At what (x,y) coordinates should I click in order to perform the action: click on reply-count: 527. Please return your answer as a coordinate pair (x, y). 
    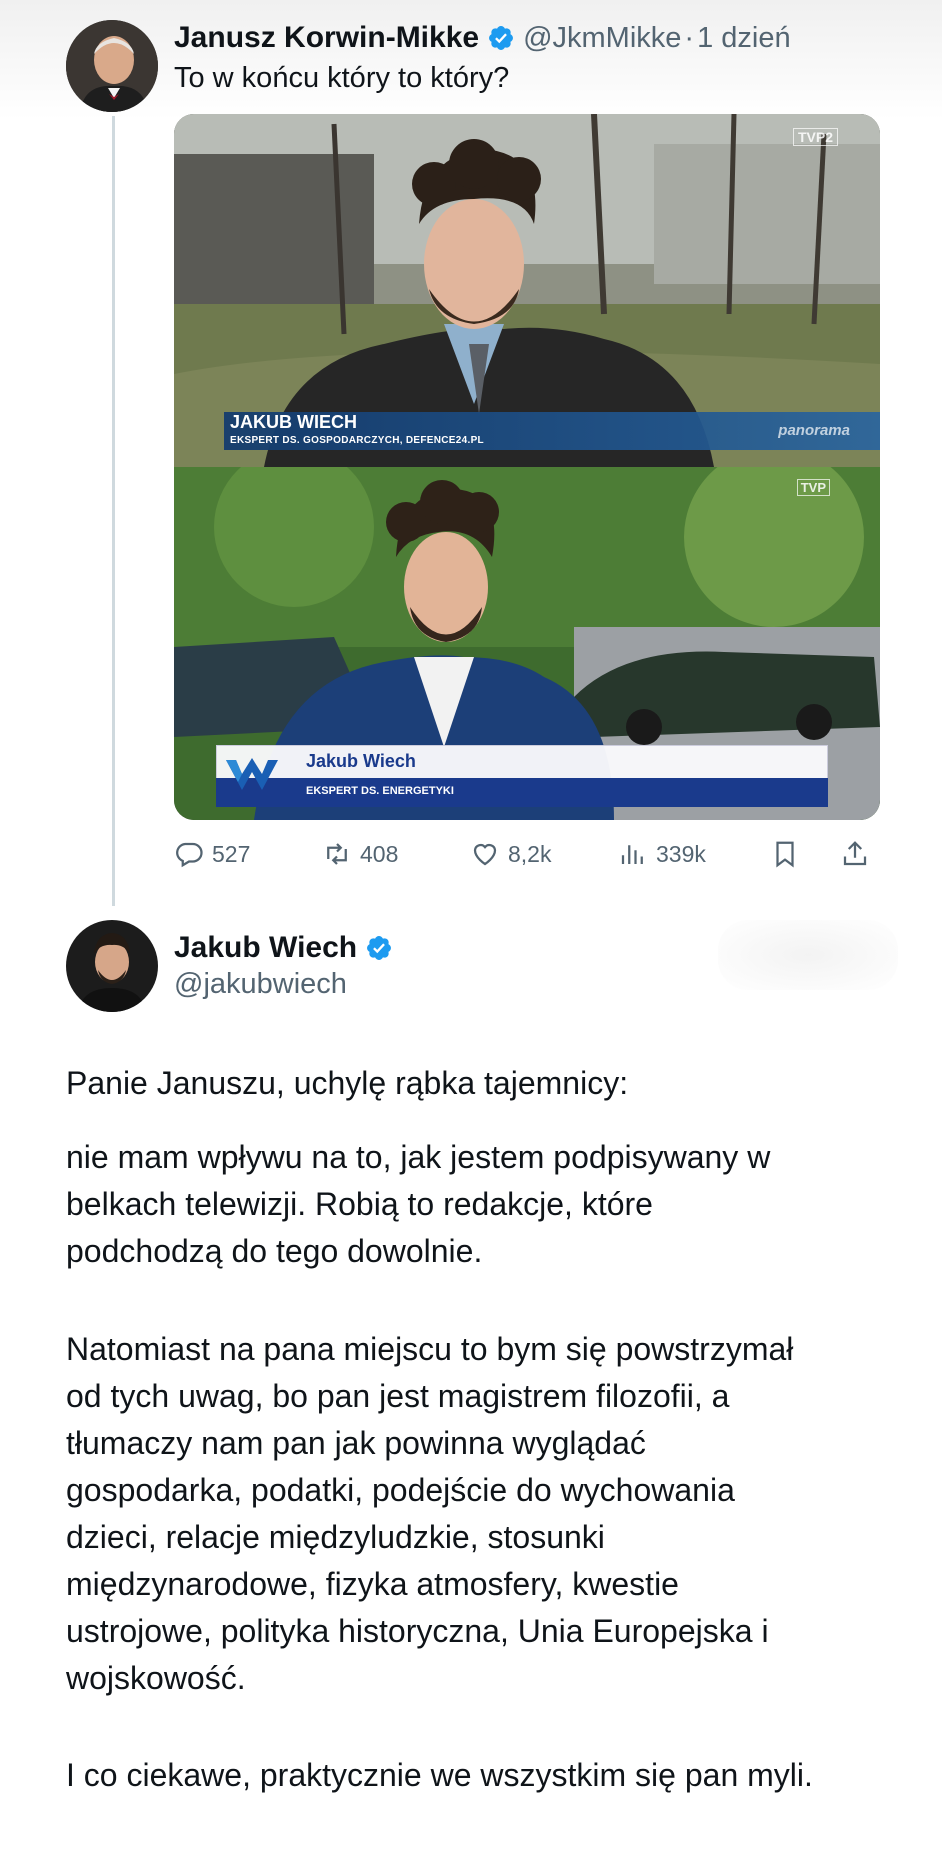
    Looking at the image, I should click on (231, 853).